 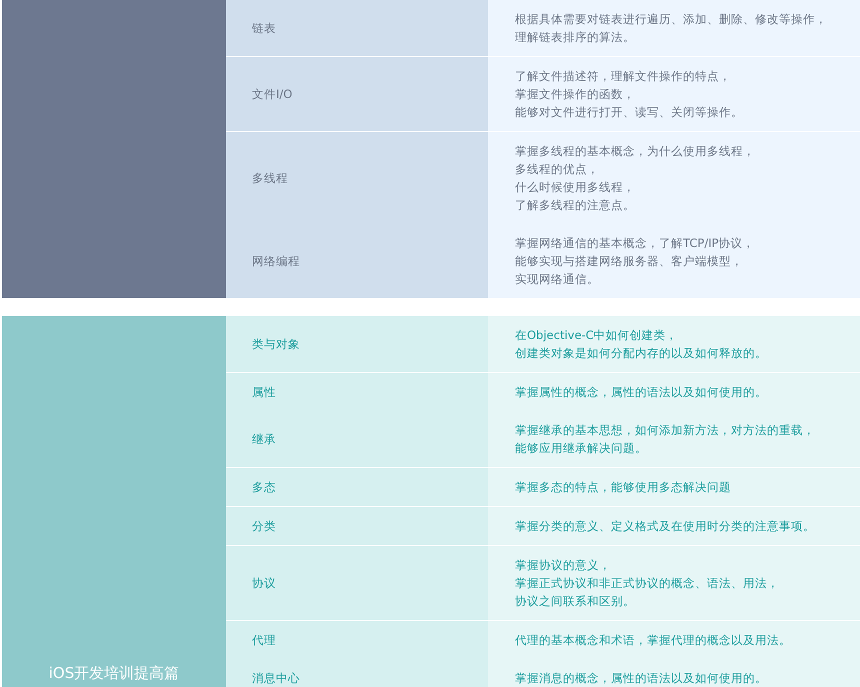 What do you see at coordinates (674, 583) in the screenshot?
I see `description-cell: 掌握协议的意义， 掌握正式协议和非正式协议的概念、语法、用法， 协议之间联系和区别。` at bounding box center [674, 583].